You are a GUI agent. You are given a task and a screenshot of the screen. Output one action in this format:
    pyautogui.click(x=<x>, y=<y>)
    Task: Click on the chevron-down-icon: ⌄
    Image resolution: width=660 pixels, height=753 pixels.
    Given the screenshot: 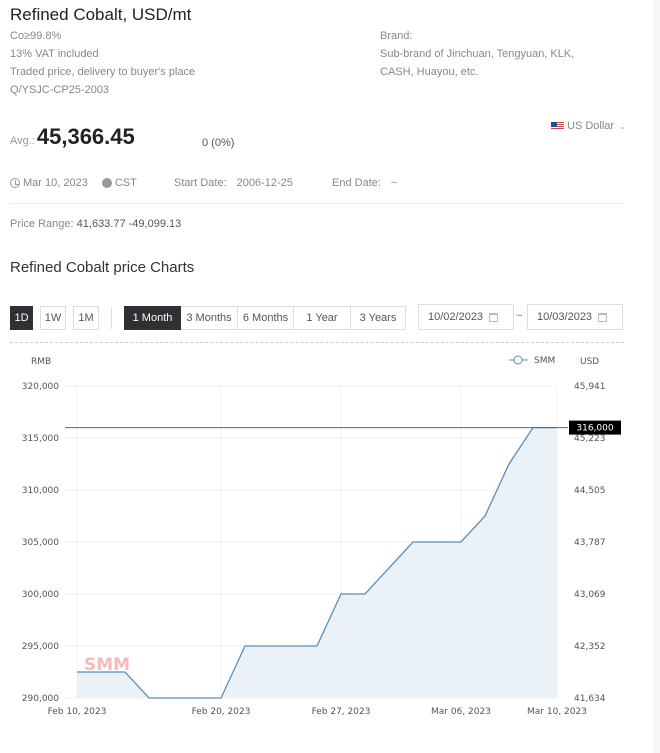 What is the action you would take?
    pyautogui.click(x=622, y=126)
    